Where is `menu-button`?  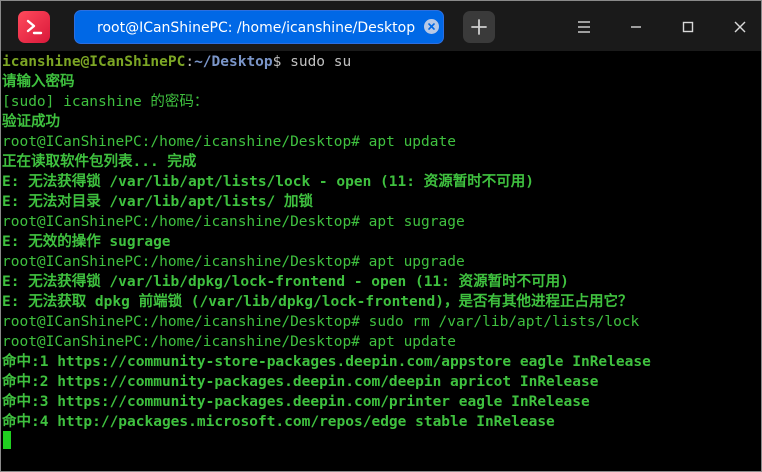 menu-button is located at coordinates (584, 27).